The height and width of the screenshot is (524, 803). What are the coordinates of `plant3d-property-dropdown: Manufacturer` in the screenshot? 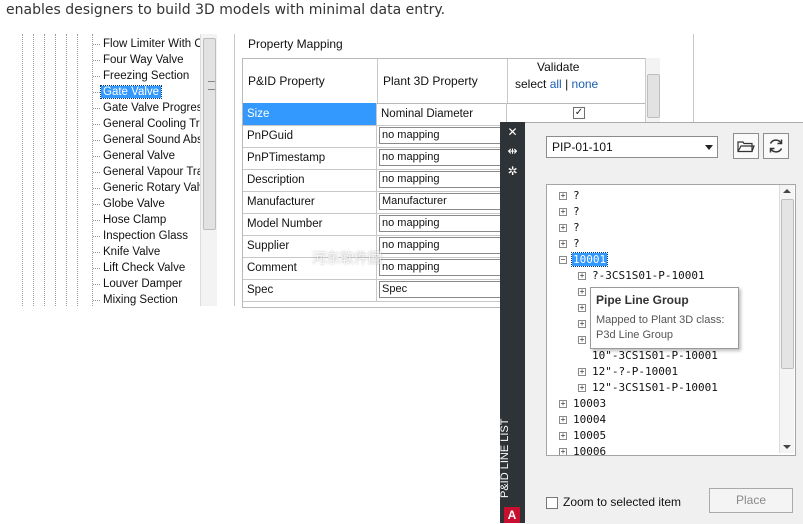 It's located at (442, 201).